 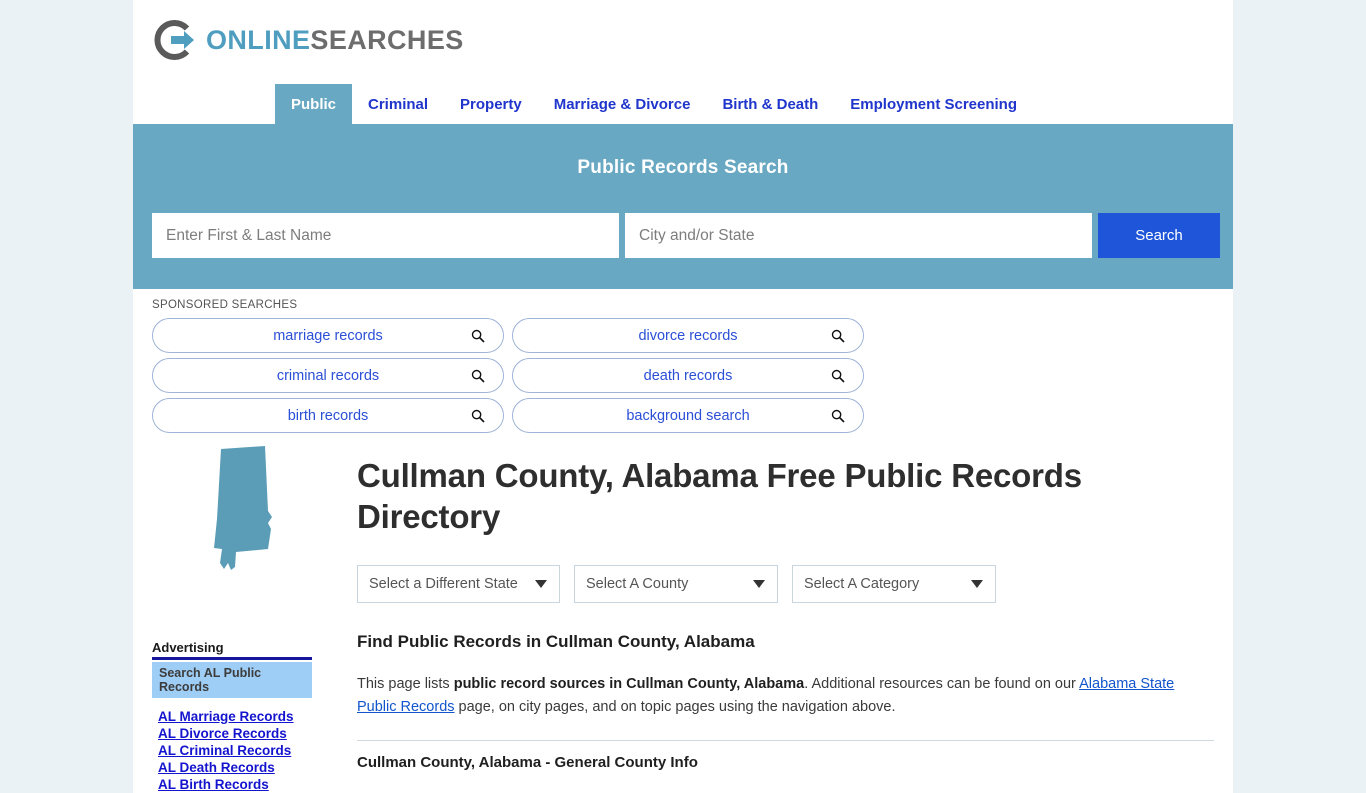 I want to click on sponsored-pill-label: divorce records, so click(x=688, y=335).